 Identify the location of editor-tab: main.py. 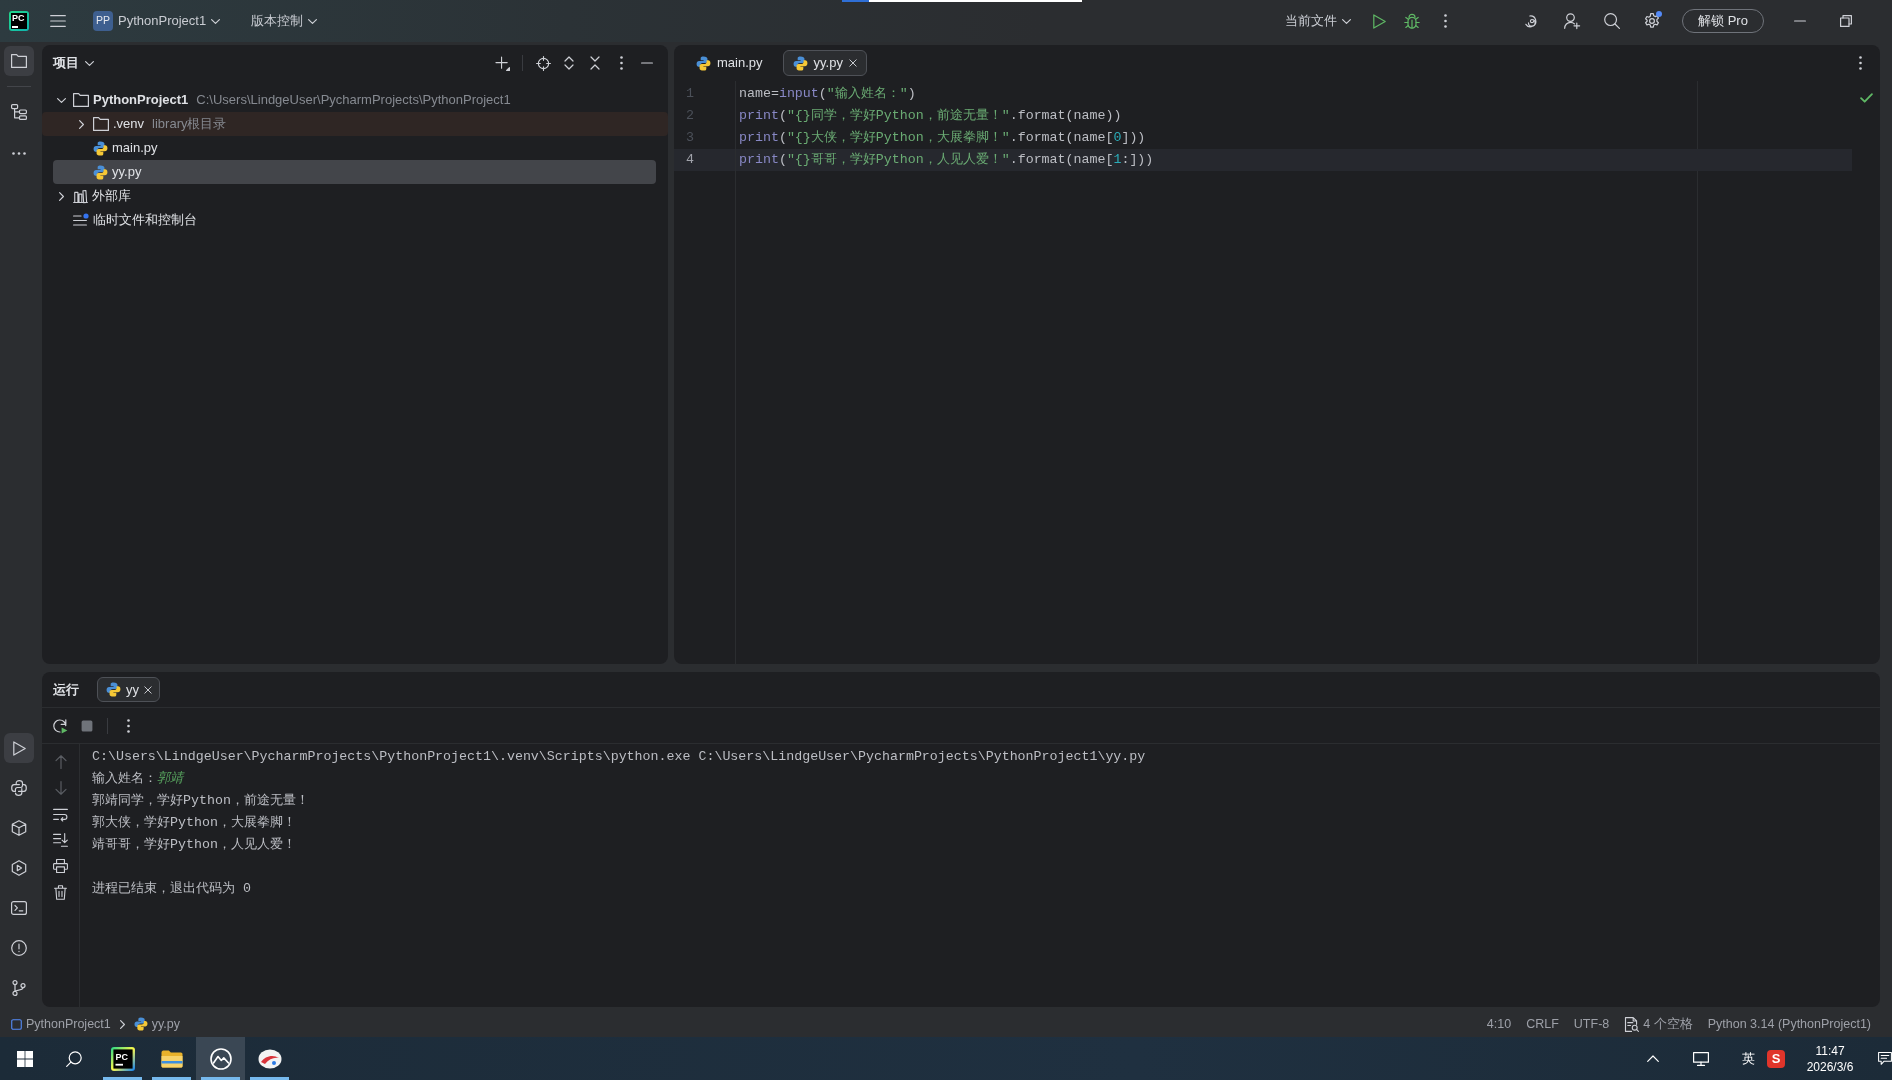
(729, 63).